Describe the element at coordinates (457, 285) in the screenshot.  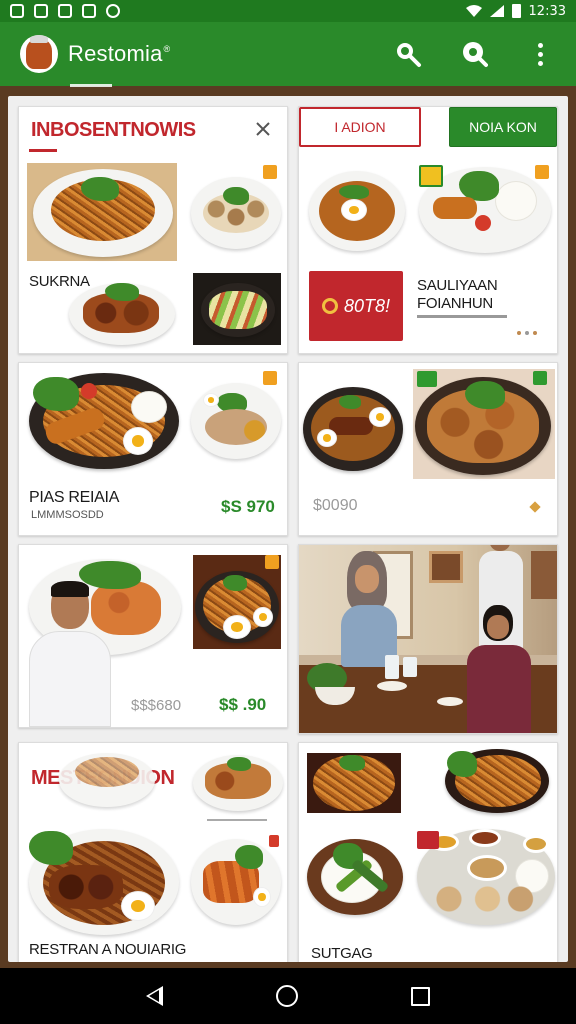
I see `card-title: SAULIYAAN` at that location.